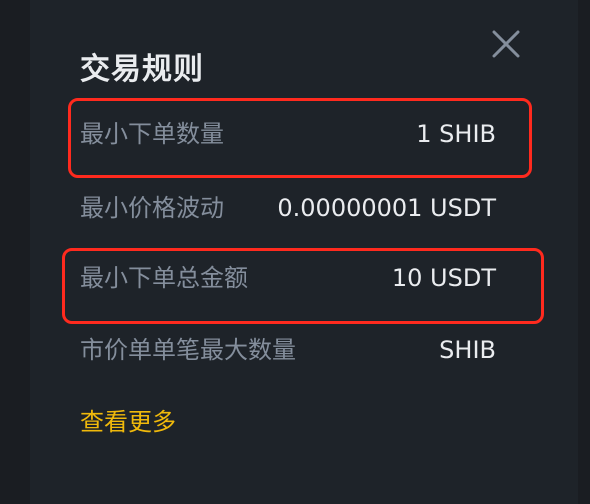 The image size is (590, 504). I want to click on close-button, so click(506, 44).